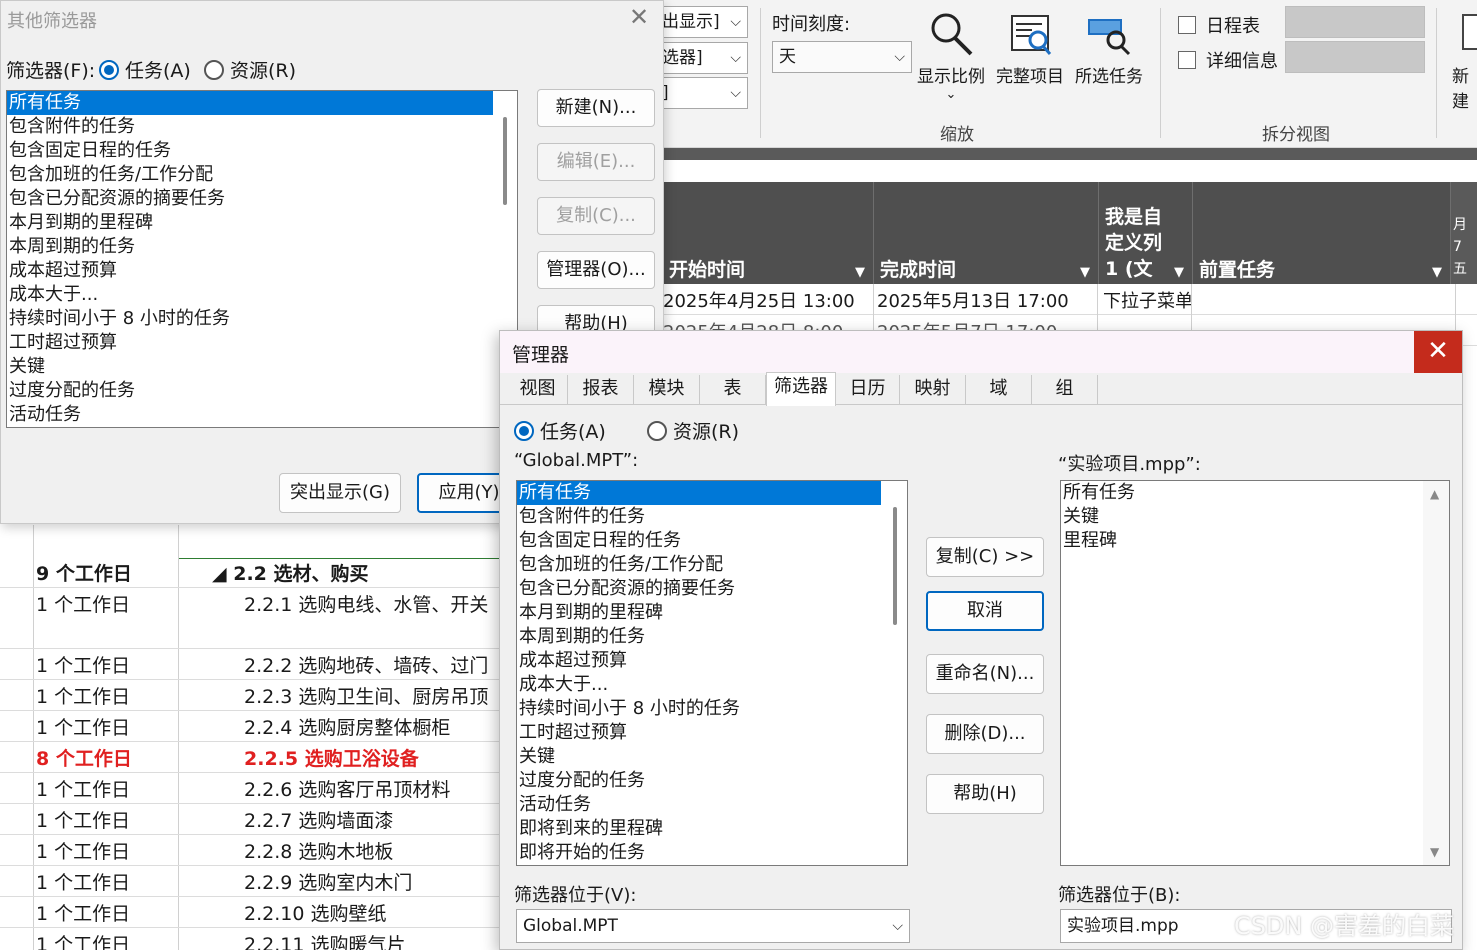 The height and width of the screenshot is (950, 1477). I want to click on details-checkbox: 详细信息, so click(1228, 60).